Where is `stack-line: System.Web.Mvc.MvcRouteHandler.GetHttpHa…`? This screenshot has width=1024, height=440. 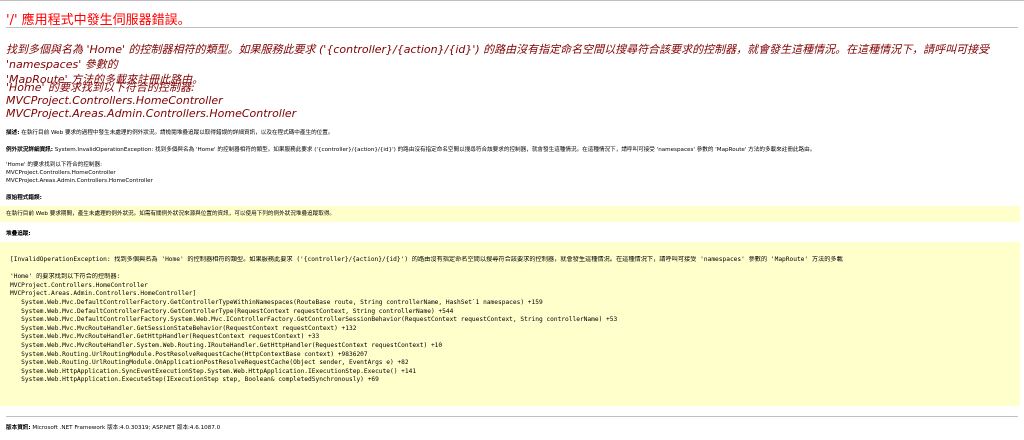
stack-line: System.Web.Mvc.MvcRouteHandler.GetHttpHa… is located at coordinates (165, 337).